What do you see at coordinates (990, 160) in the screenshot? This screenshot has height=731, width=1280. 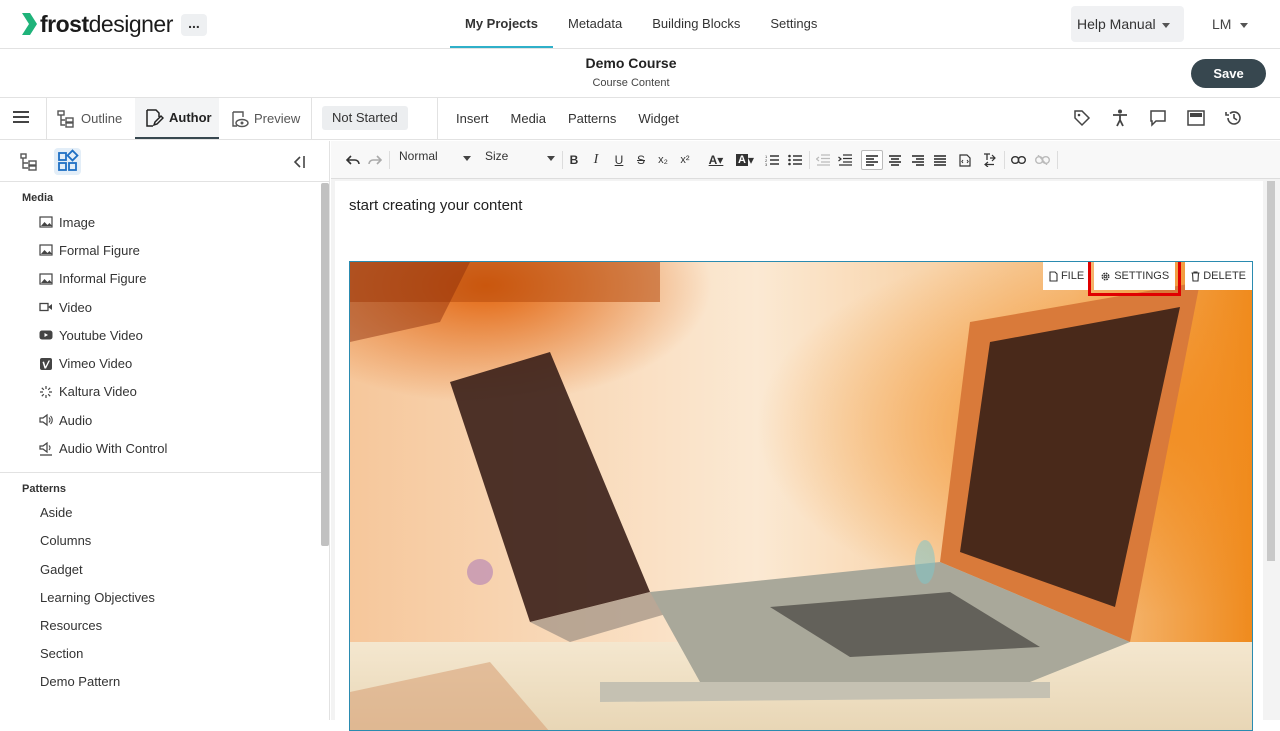 I see `text-direction-icon` at bounding box center [990, 160].